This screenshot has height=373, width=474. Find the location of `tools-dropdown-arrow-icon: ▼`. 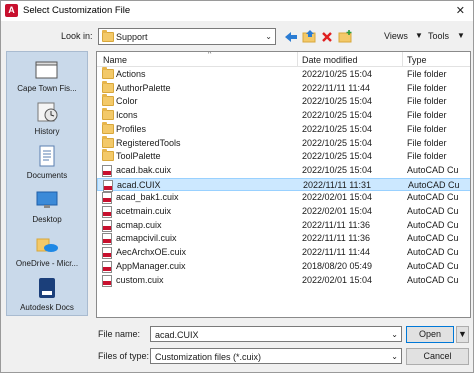

tools-dropdown-arrow-icon: ▼ is located at coordinates (461, 35).